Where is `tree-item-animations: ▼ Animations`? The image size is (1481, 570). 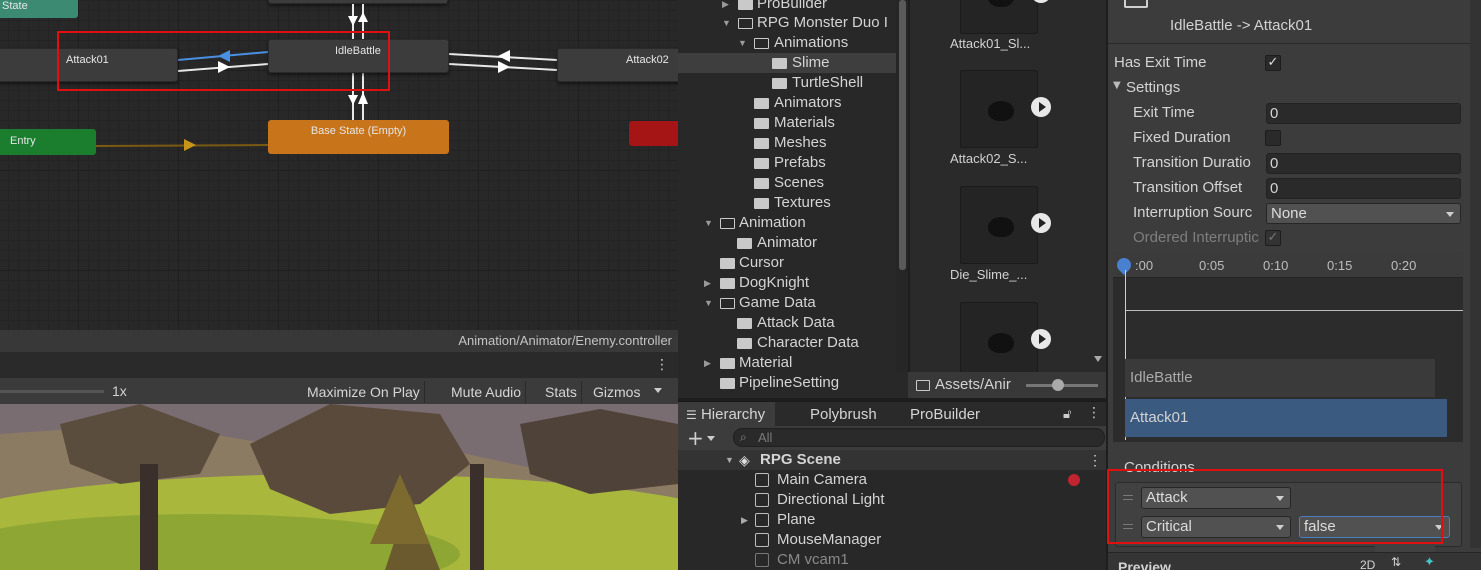
tree-item-animations: ▼ Animations is located at coordinates (793, 43).